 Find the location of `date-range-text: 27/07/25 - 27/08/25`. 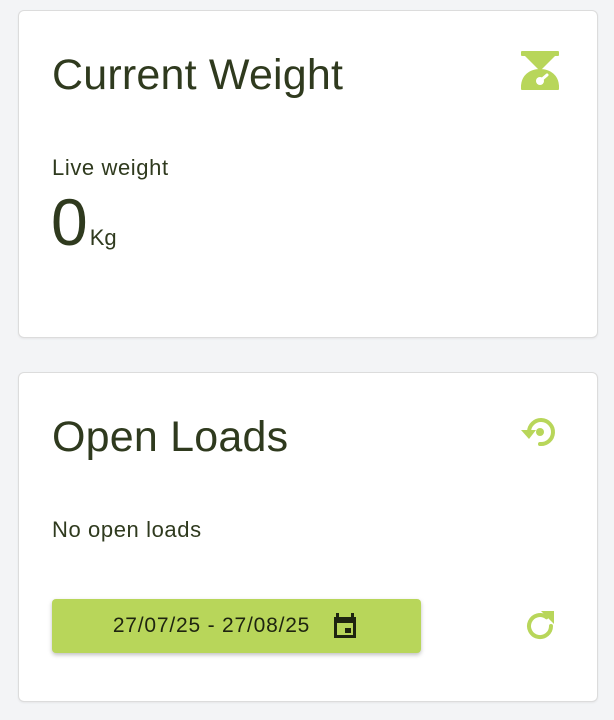

date-range-text: 27/07/25 - 27/08/25 is located at coordinates (211, 625).